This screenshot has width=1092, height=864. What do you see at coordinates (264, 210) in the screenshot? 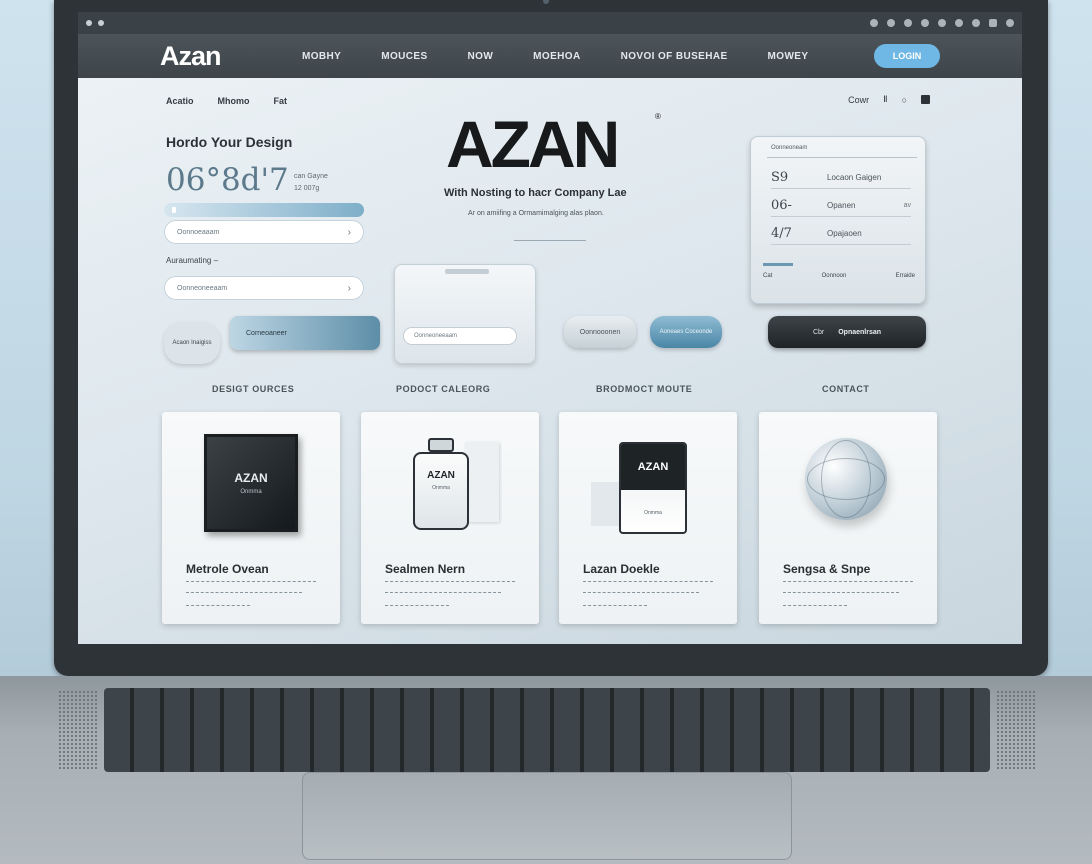
I see `slider` at bounding box center [264, 210].